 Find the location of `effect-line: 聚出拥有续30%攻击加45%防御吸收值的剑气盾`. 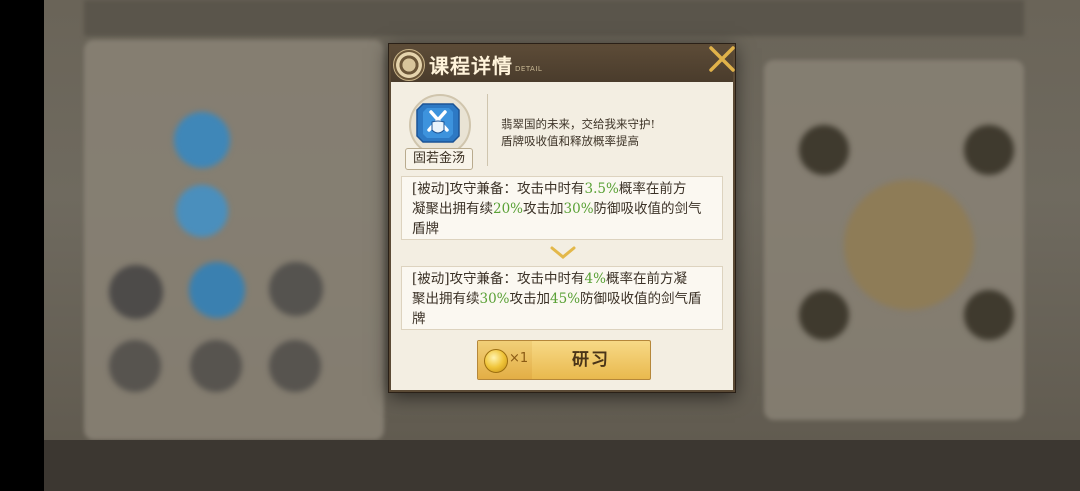

effect-line: 聚出拥有续30%攻击加45%防御吸收值的剑气盾 is located at coordinates (557, 299).